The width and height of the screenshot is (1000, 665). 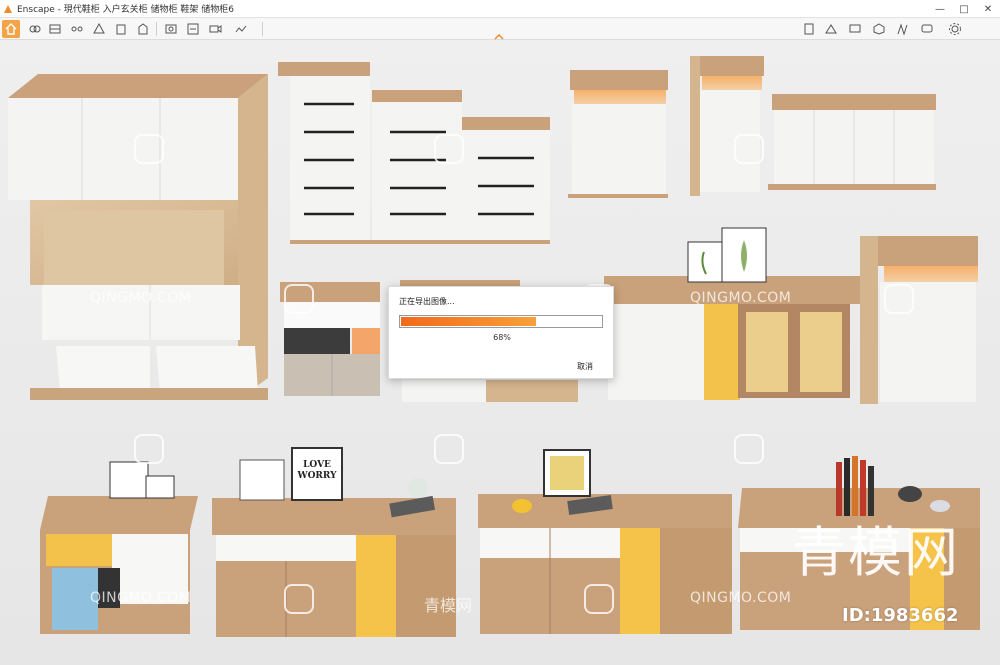 I want to click on asset-icon, so click(x=831, y=29).